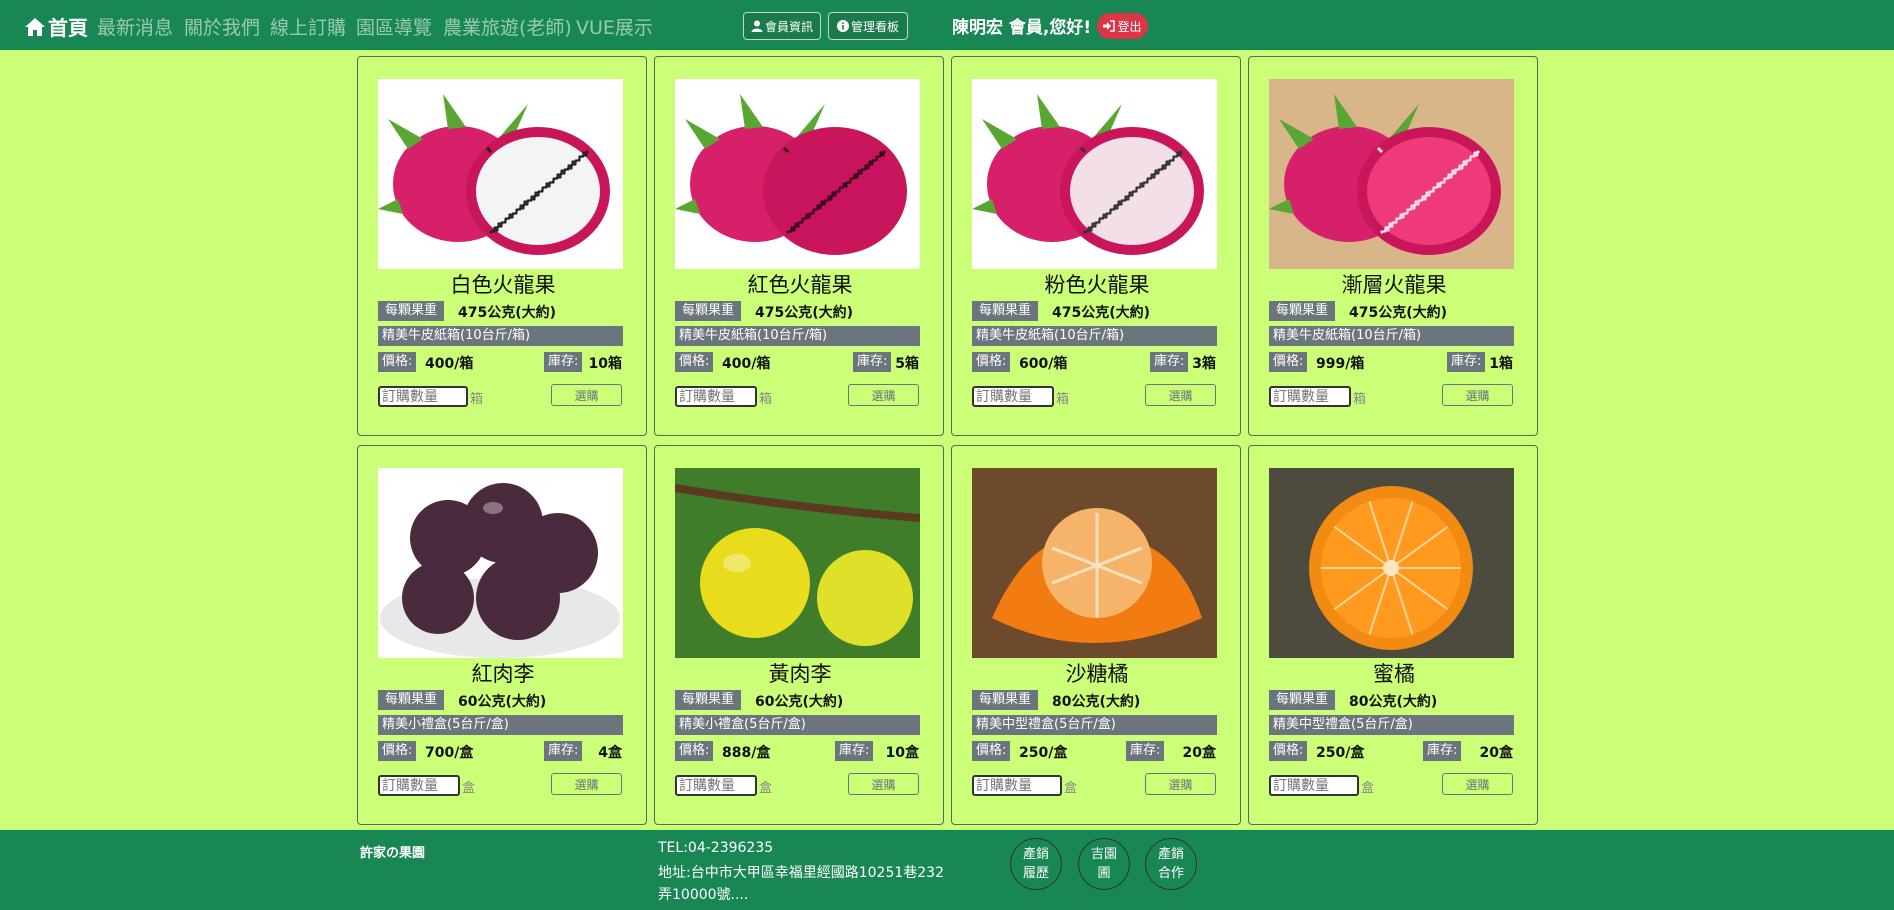 The height and width of the screenshot is (910, 1894). What do you see at coordinates (1097, 674) in the screenshot?
I see `product-name: 沙糖橘` at bounding box center [1097, 674].